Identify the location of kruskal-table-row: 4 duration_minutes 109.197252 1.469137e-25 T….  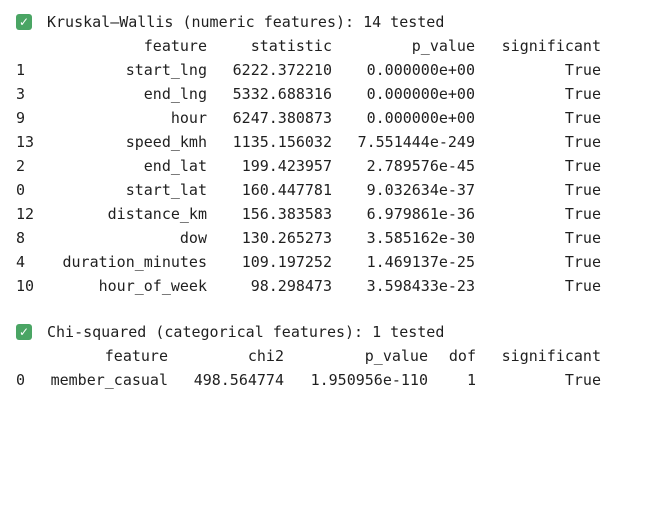
(322, 262).